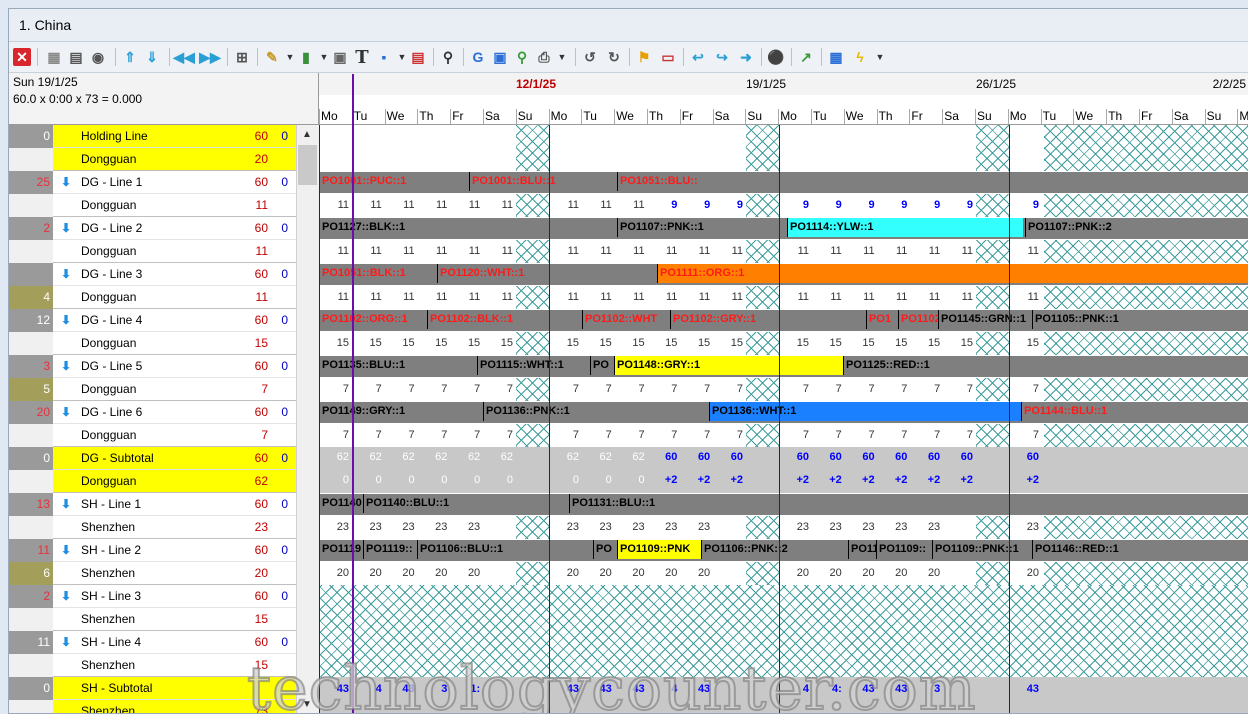 The height and width of the screenshot is (714, 1248). Describe the element at coordinates (880, 57) in the screenshot. I see `dropdown-icon: ▼` at that location.